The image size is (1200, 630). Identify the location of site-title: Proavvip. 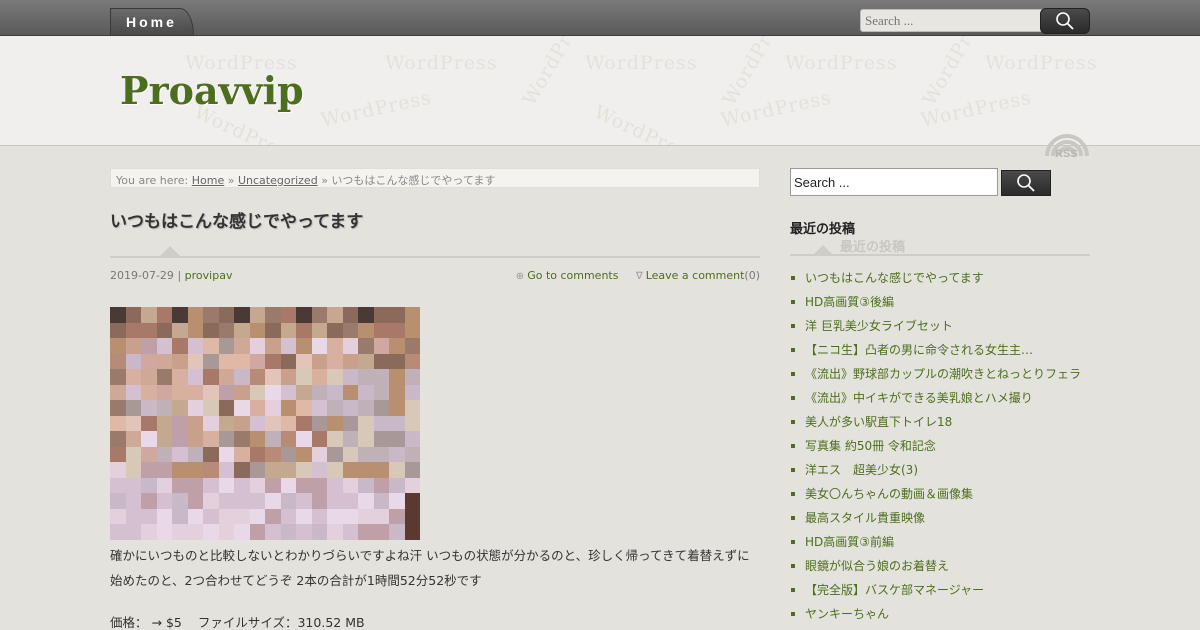
(212, 90).